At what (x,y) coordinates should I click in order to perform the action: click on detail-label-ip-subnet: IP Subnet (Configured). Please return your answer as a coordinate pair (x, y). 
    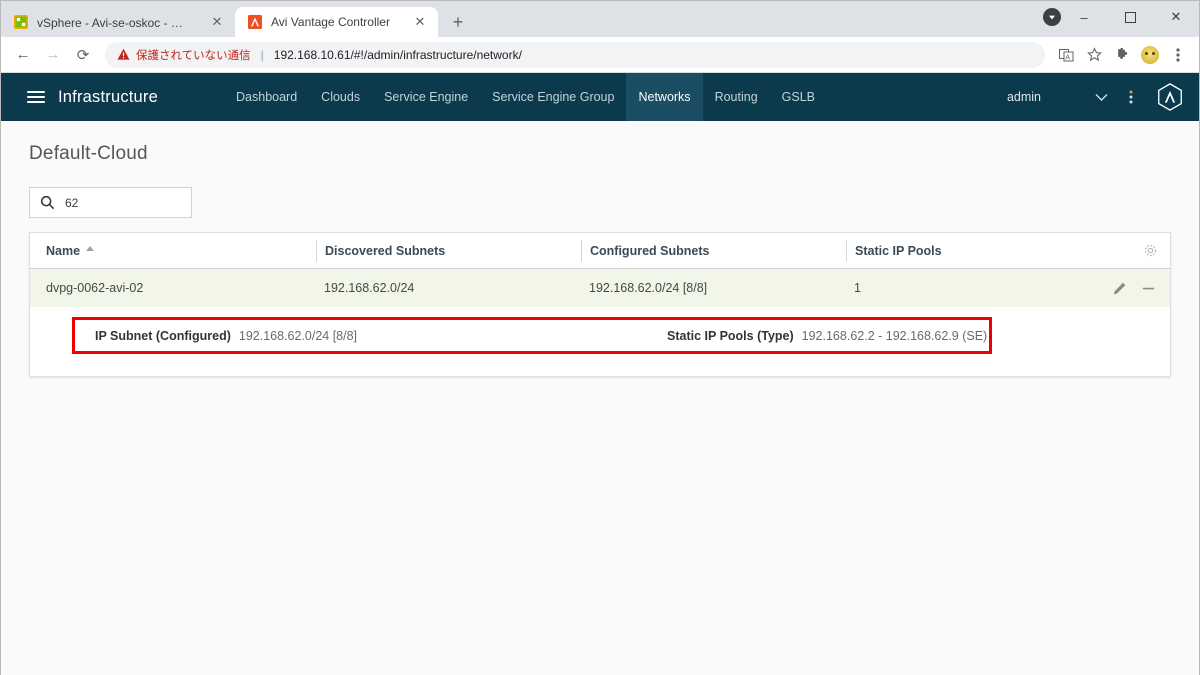
    Looking at the image, I should click on (163, 335).